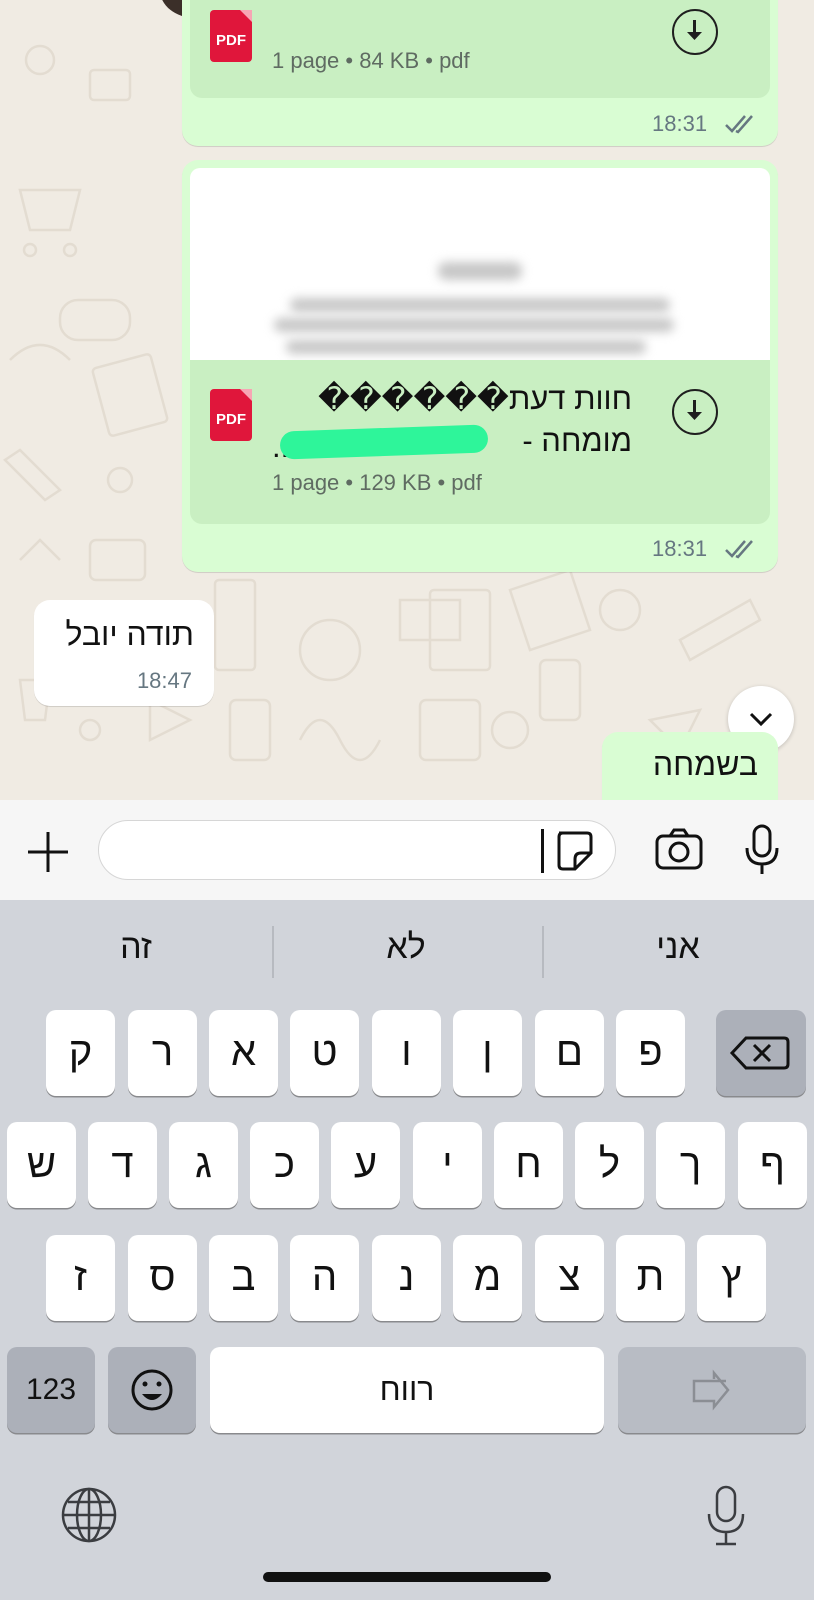 This screenshot has width=814, height=1600. What do you see at coordinates (447, 1165) in the screenshot?
I see `key: י` at bounding box center [447, 1165].